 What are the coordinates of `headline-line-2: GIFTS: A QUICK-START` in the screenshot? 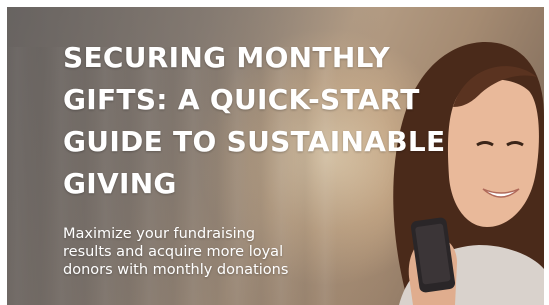 It's located at (241, 99).